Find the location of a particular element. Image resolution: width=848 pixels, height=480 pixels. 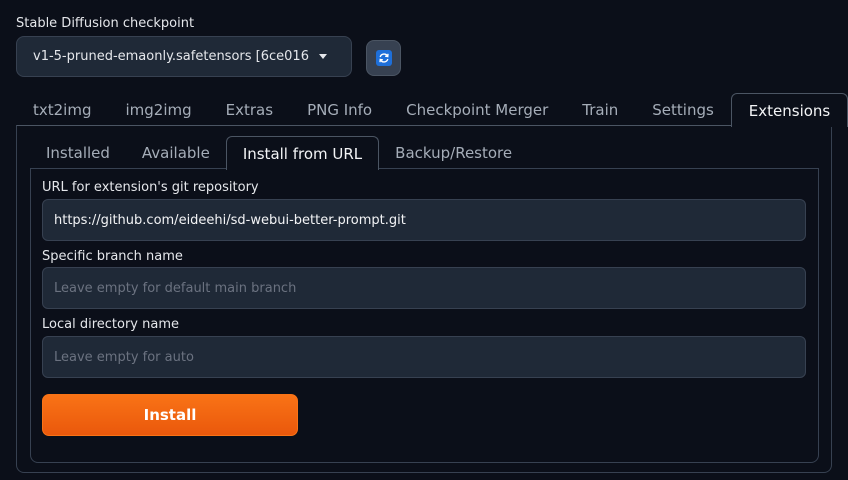

checkpoint-label: Stable Diffusion checkpoint is located at coordinates (105, 23).